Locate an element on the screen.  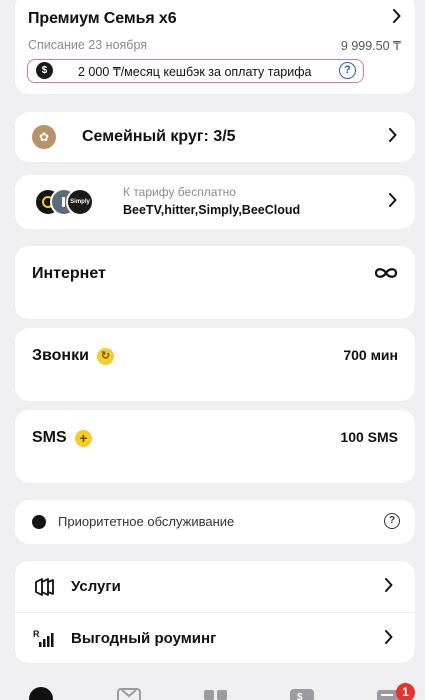
roaming-label: Выгодный роуминг is located at coordinates (144, 638).